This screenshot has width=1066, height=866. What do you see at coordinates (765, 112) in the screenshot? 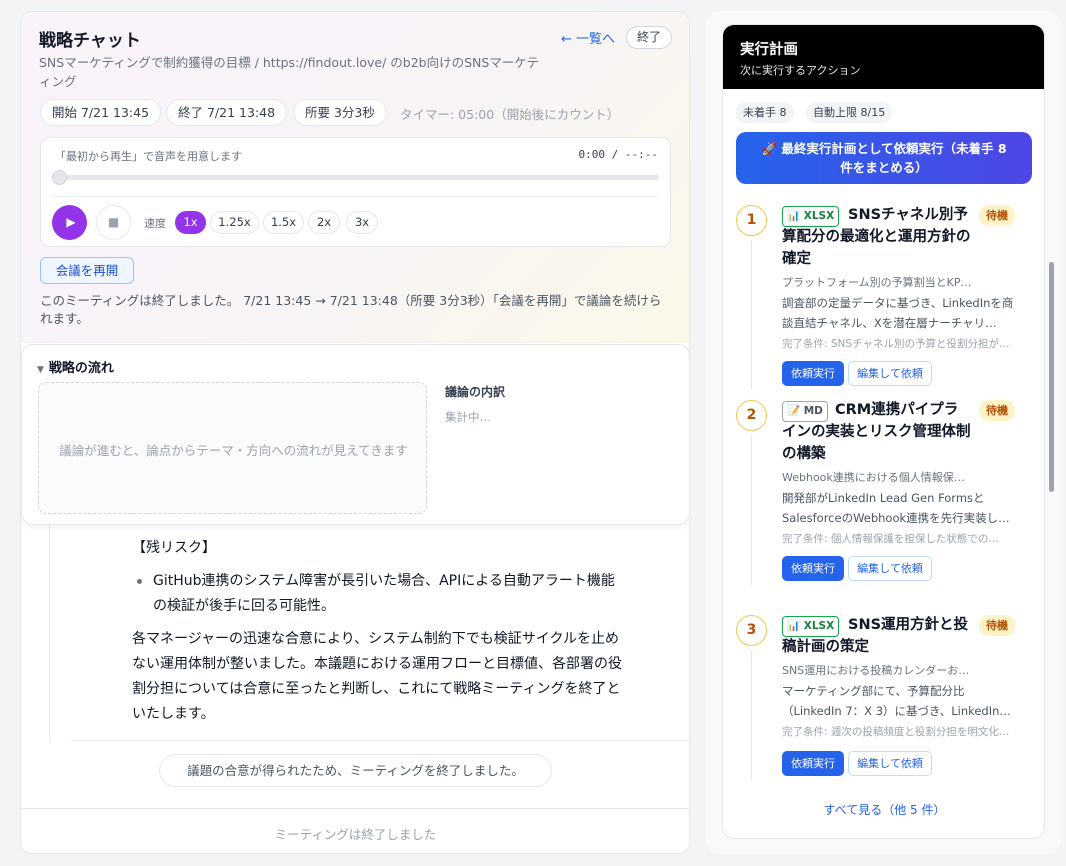
I see `unstarted-count-chip: 未着手 8` at bounding box center [765, 112].